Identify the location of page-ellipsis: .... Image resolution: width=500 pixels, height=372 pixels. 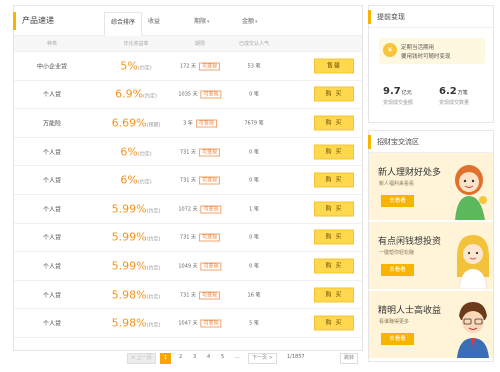
(237, 357).